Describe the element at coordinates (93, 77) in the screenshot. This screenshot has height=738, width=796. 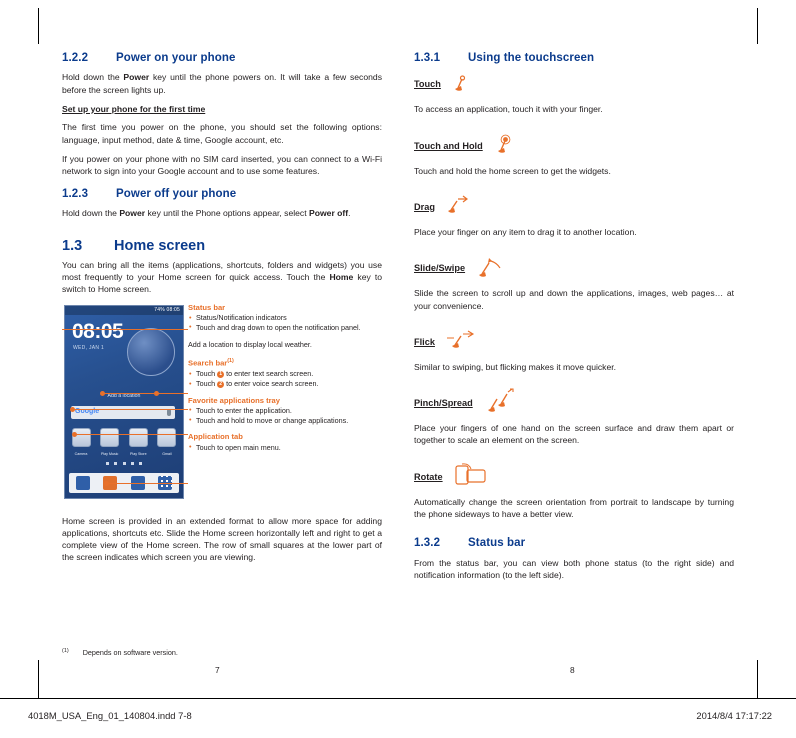
I see `power-on-pre: Hold down the` at that location.